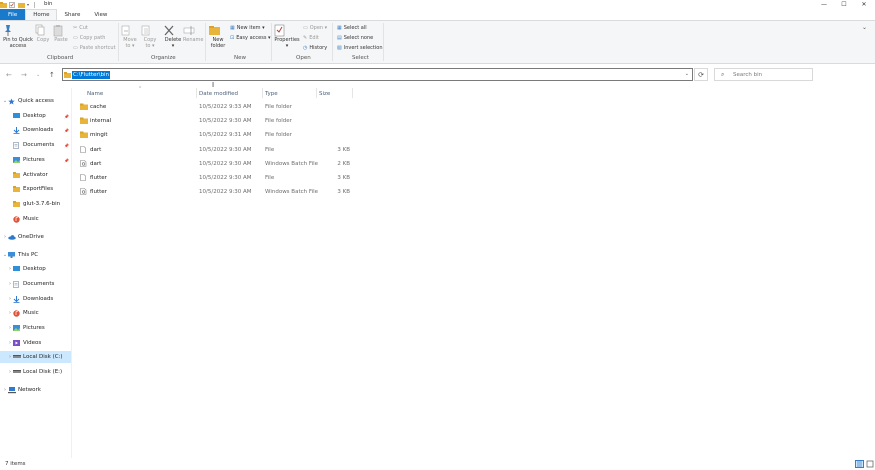  Describe the element at coordinates (89, 37) in the screenshot. I see `copy-path-button: ▭ Copy path` at that location.